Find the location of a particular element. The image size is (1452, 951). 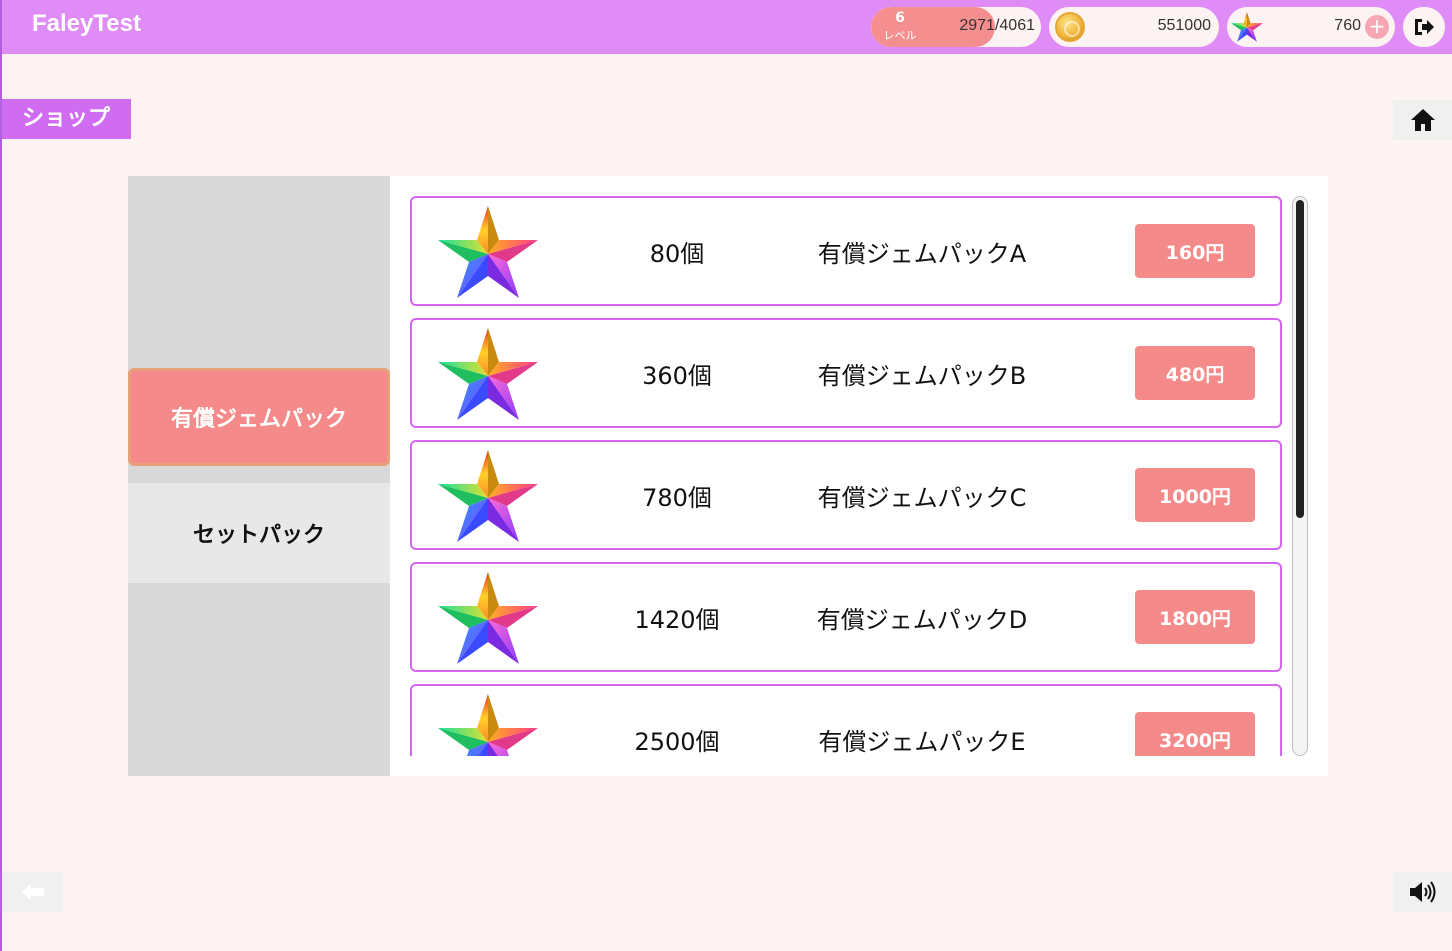

product-quantity: 2500個 is located at coordinates (677, 742).